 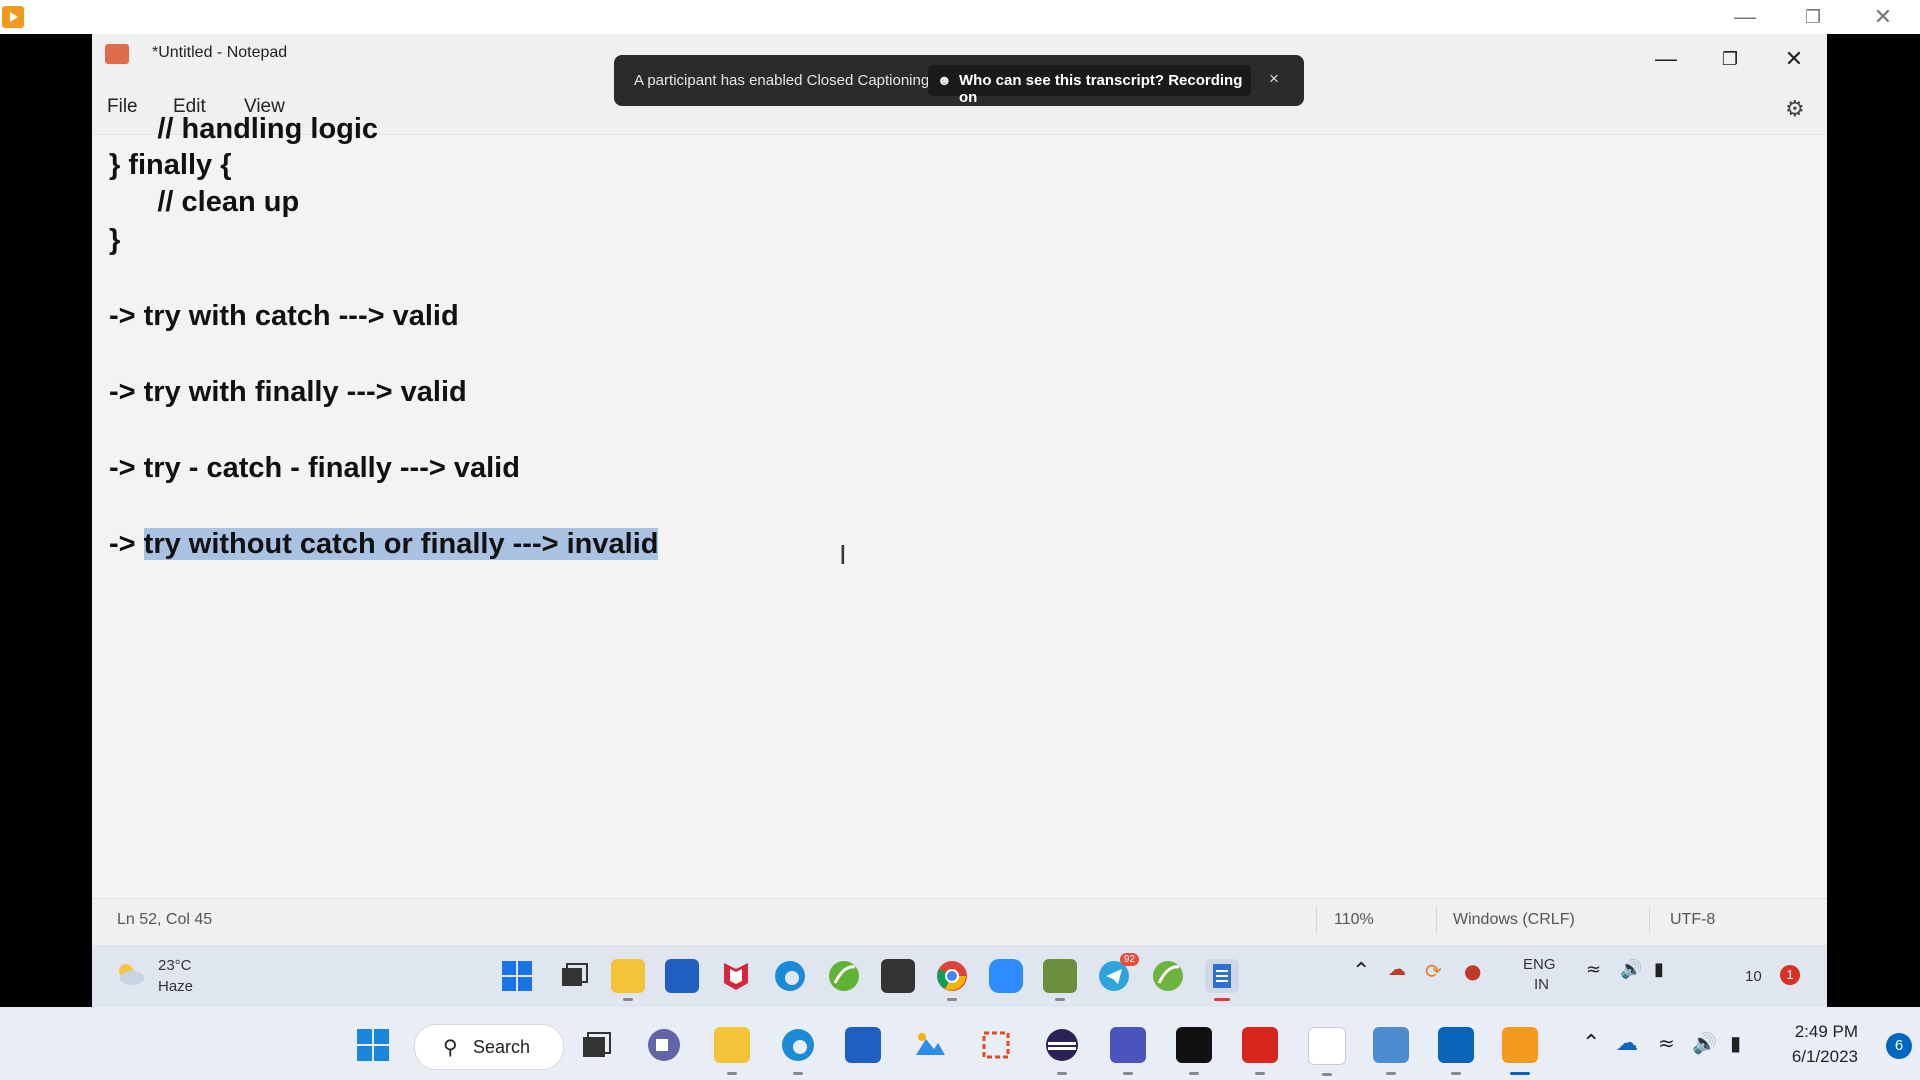 What do you see at coordinates (165, 919) in the screenshot?
I see `cursor-position: Ln 52, Col 45` at bounding box center [165, 919].